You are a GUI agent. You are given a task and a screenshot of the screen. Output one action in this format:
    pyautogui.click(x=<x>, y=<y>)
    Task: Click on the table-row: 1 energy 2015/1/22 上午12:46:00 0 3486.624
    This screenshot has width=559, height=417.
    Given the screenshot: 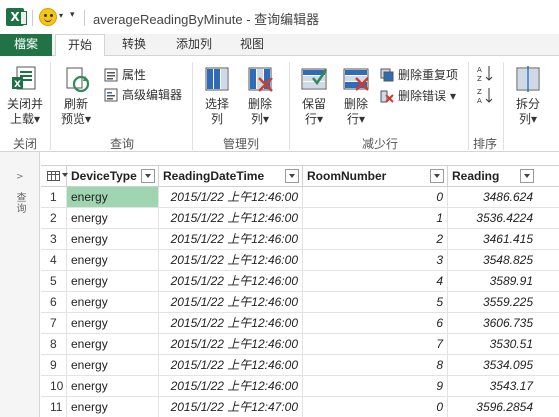 What is the action you would take?
    pyautogui.click(x=300, y=197)
    